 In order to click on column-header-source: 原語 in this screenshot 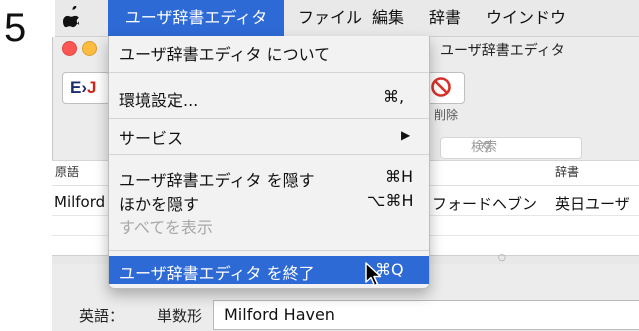, I will do `click(67, 171)`.